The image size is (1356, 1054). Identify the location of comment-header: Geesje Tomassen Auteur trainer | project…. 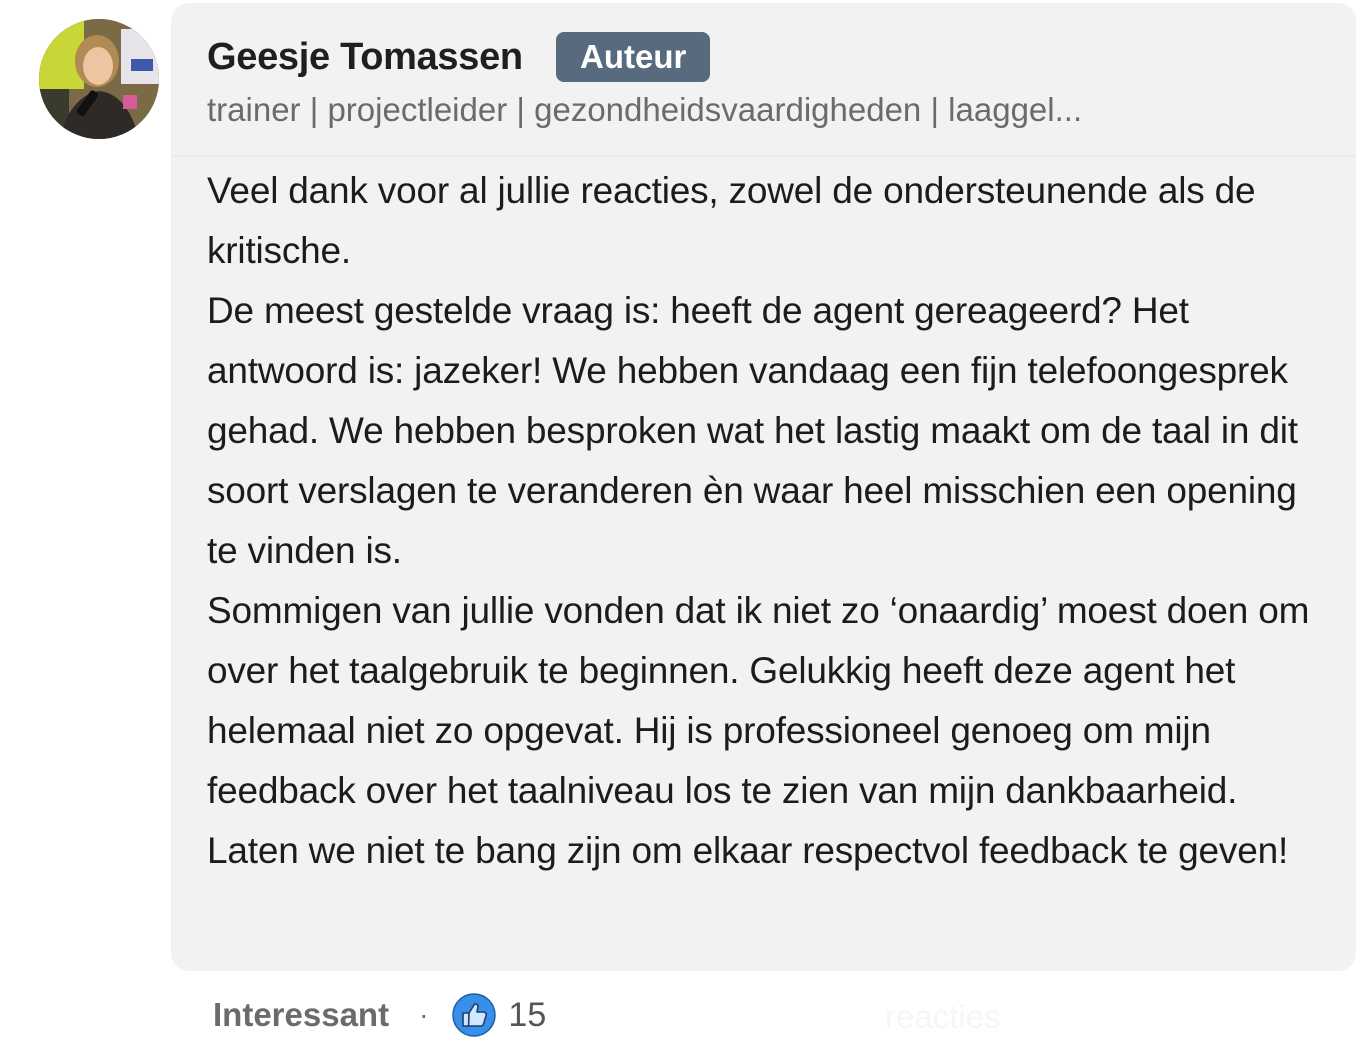
(763, 80).